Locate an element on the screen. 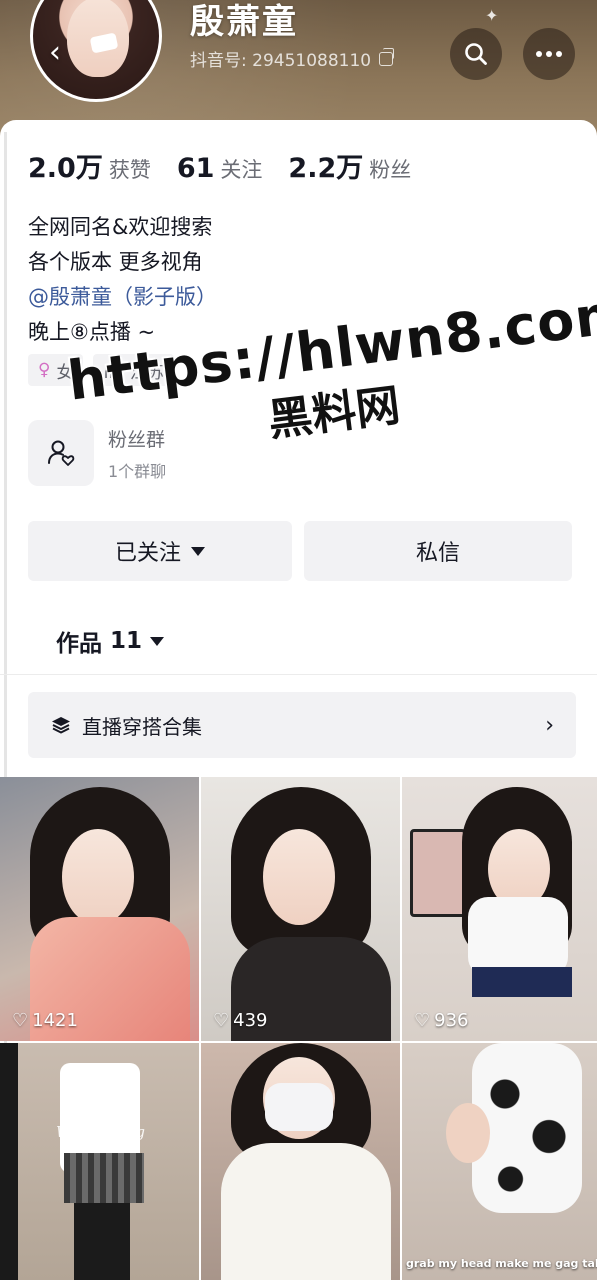  video-tile: ♡ 1421 is located at coordinates (99, 909).